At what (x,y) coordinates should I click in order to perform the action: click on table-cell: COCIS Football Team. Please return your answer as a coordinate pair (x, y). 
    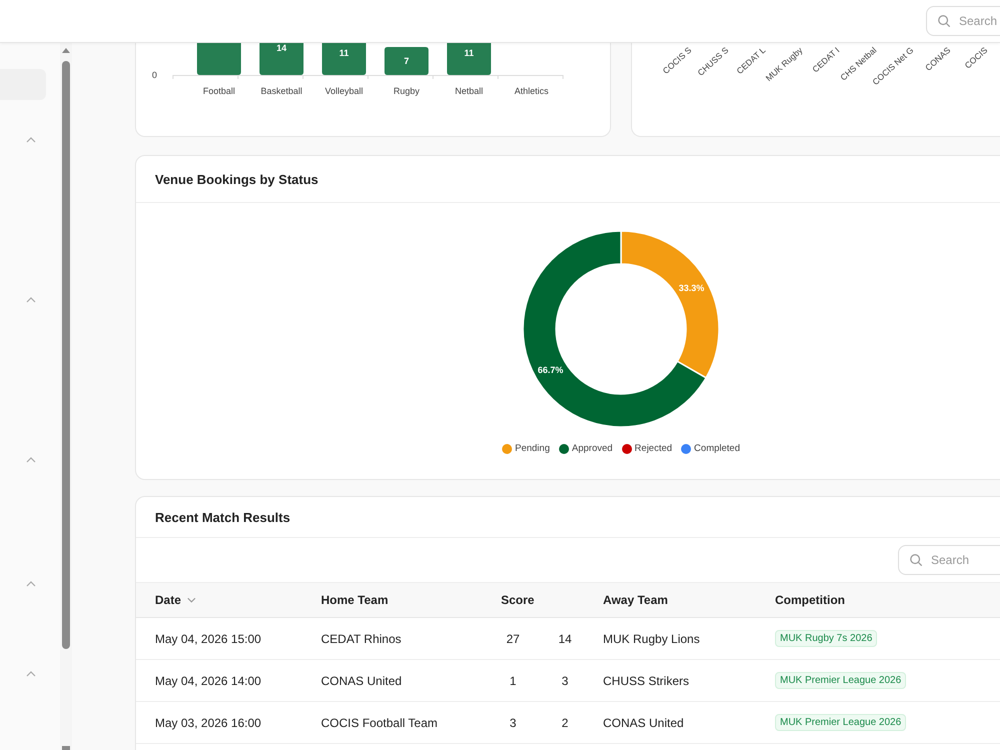
    Looking at the image, I should click on (379, 723).